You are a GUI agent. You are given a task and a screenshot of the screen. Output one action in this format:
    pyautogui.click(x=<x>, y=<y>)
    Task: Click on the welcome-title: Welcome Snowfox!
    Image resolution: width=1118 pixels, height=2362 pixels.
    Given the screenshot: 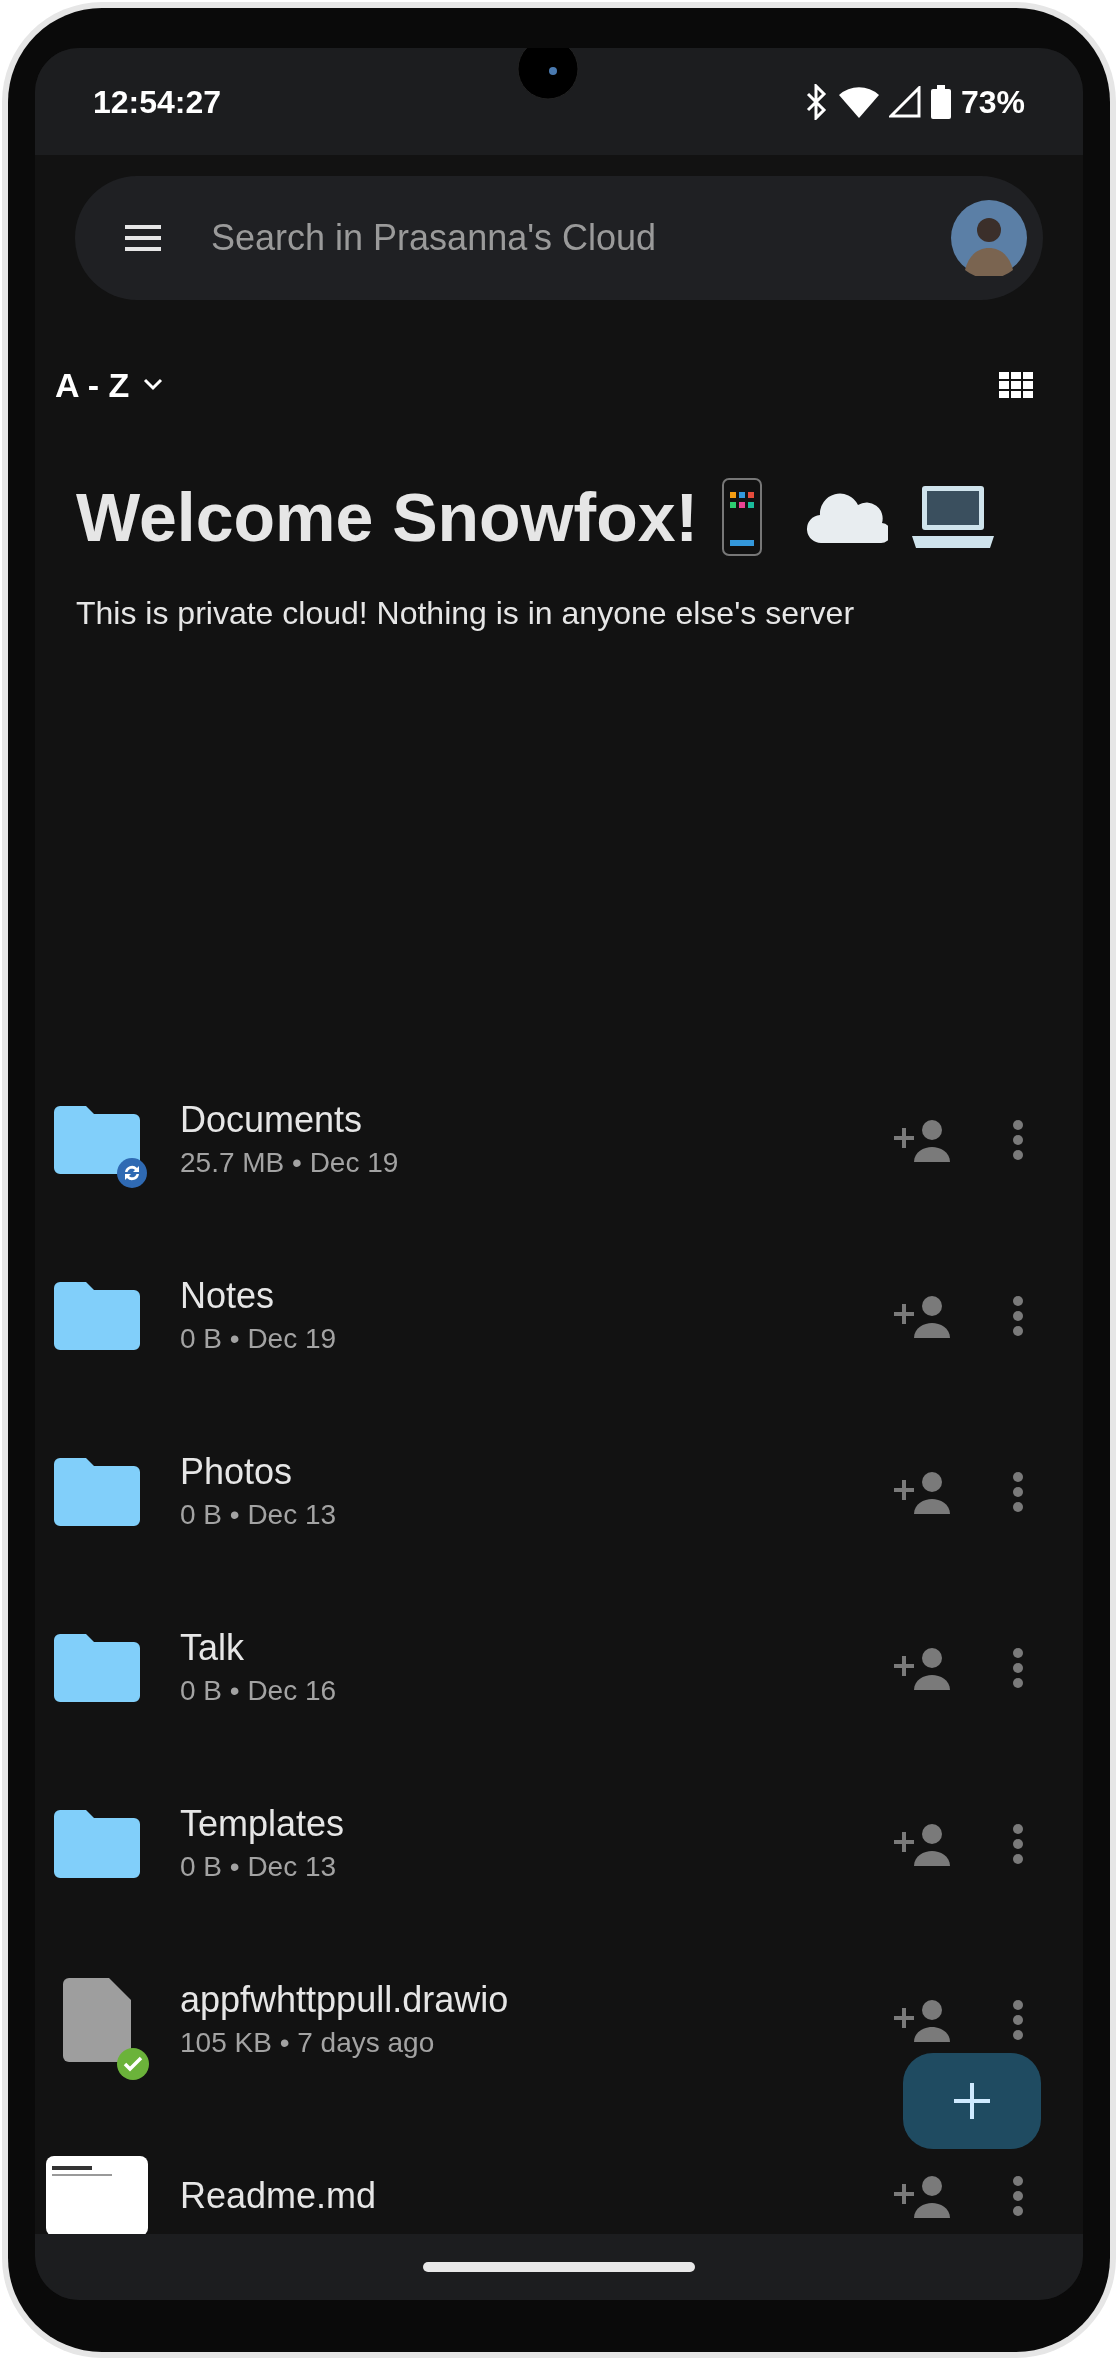 What is the action you would take?
    pyautogui.click(x=387, y=517)
    